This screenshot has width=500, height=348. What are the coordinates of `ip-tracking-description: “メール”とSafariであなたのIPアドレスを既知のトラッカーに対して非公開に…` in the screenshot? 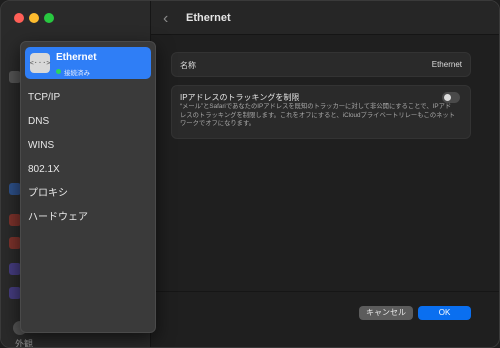 It's located at (318, 115).